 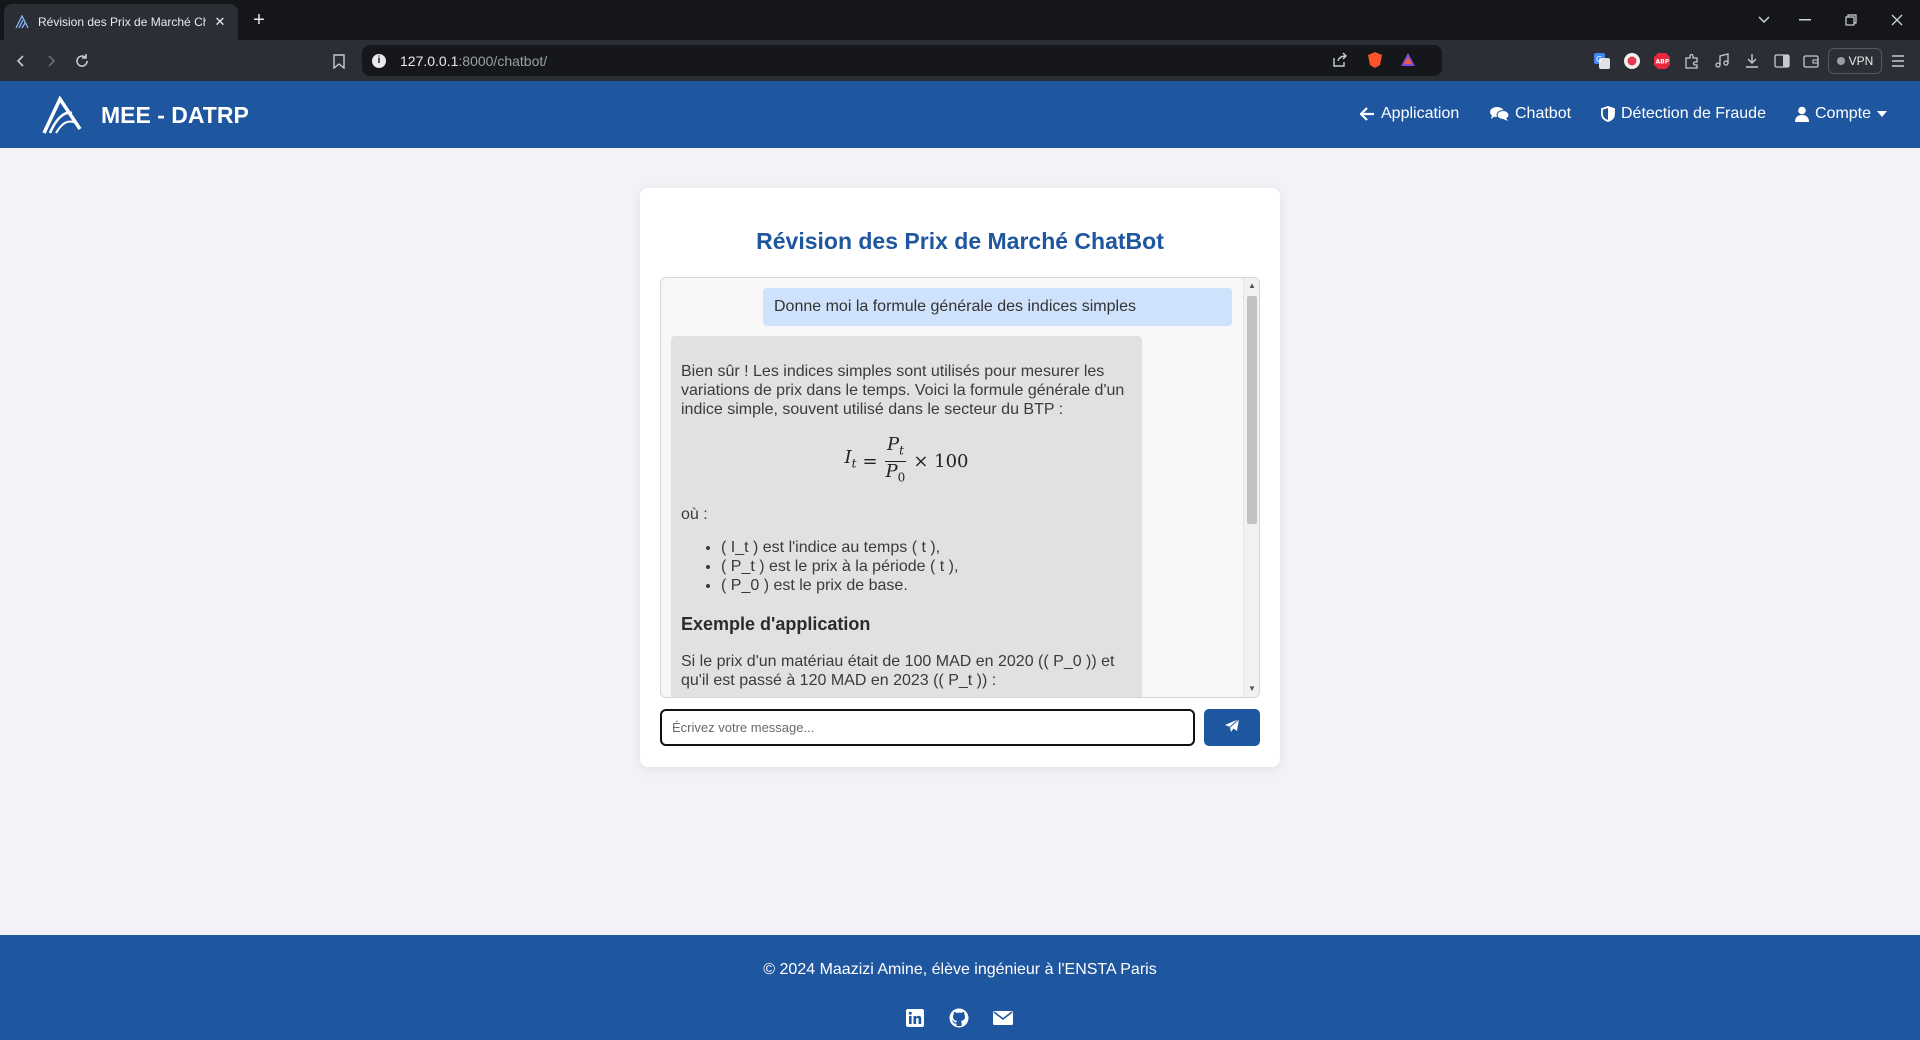 I want to click on translate-extension-icon: G, so click(x=1602, y=61).